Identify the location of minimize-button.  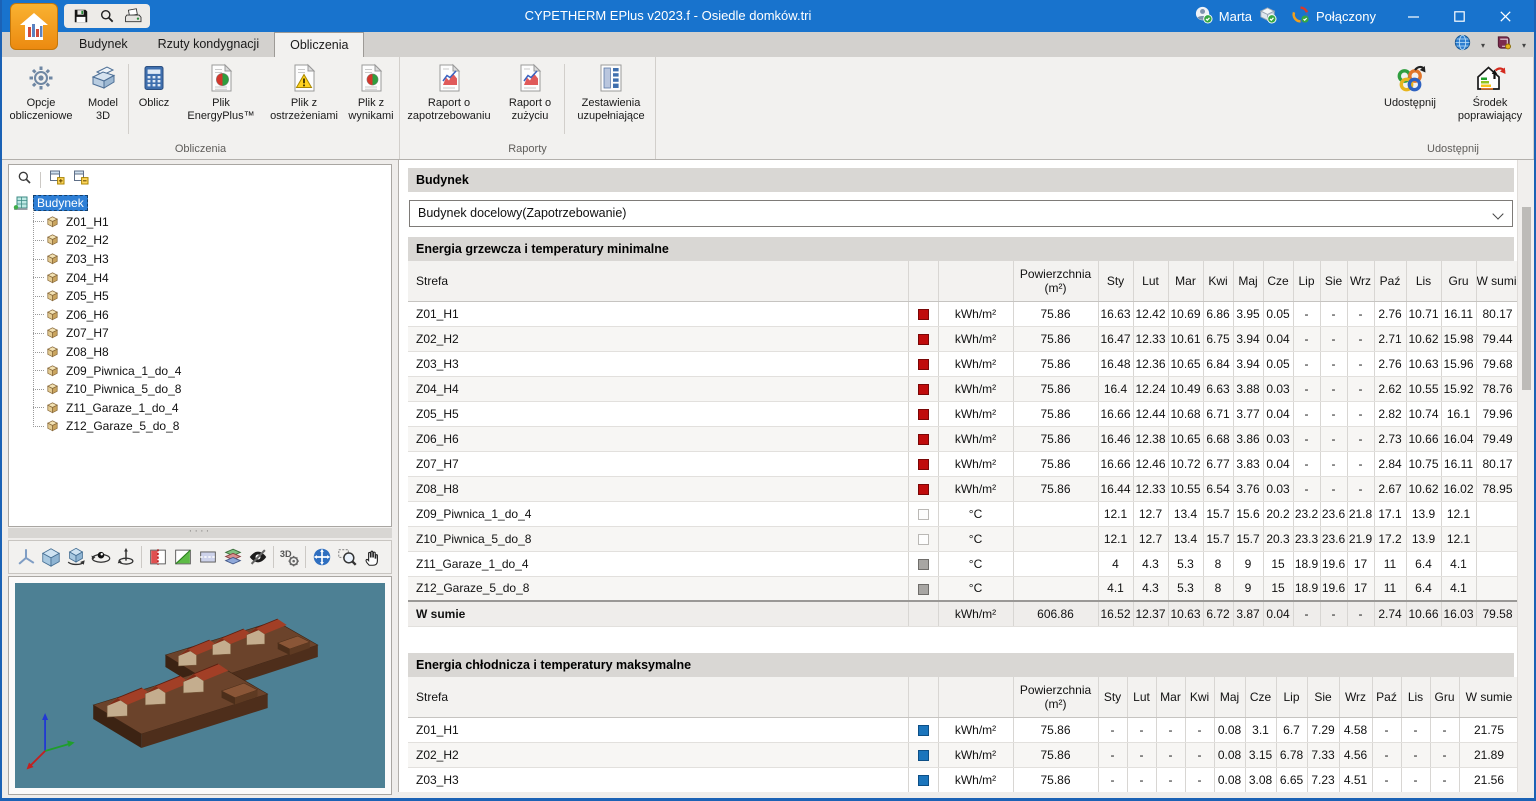
(1413, 16).